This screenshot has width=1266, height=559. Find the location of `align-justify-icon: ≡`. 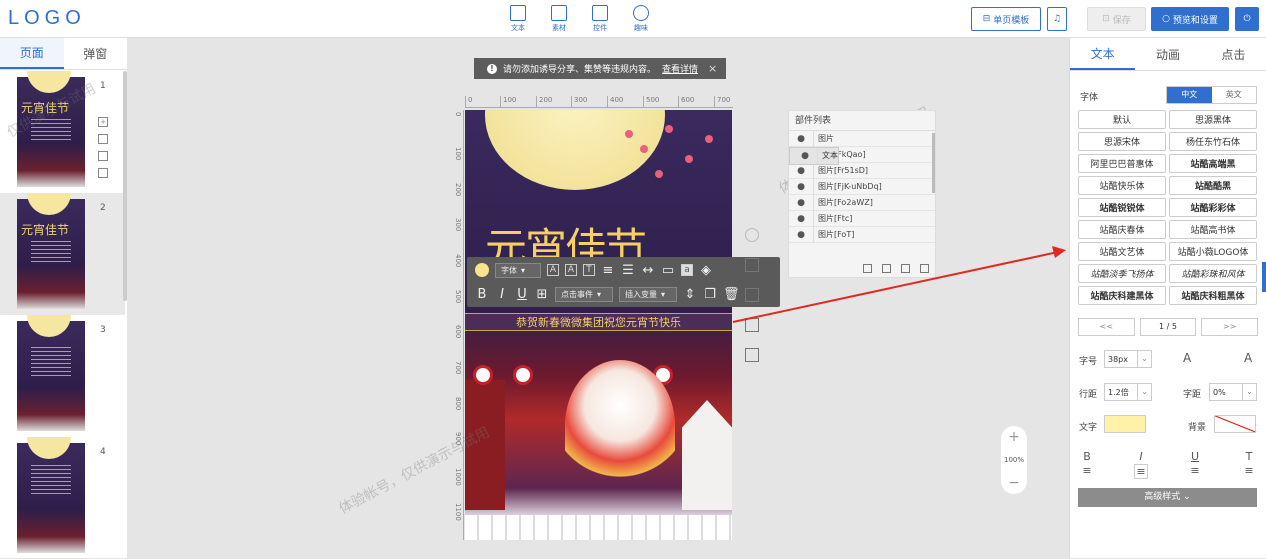

align-justify-icon: ≡ is located at coordinates (1249, 471).